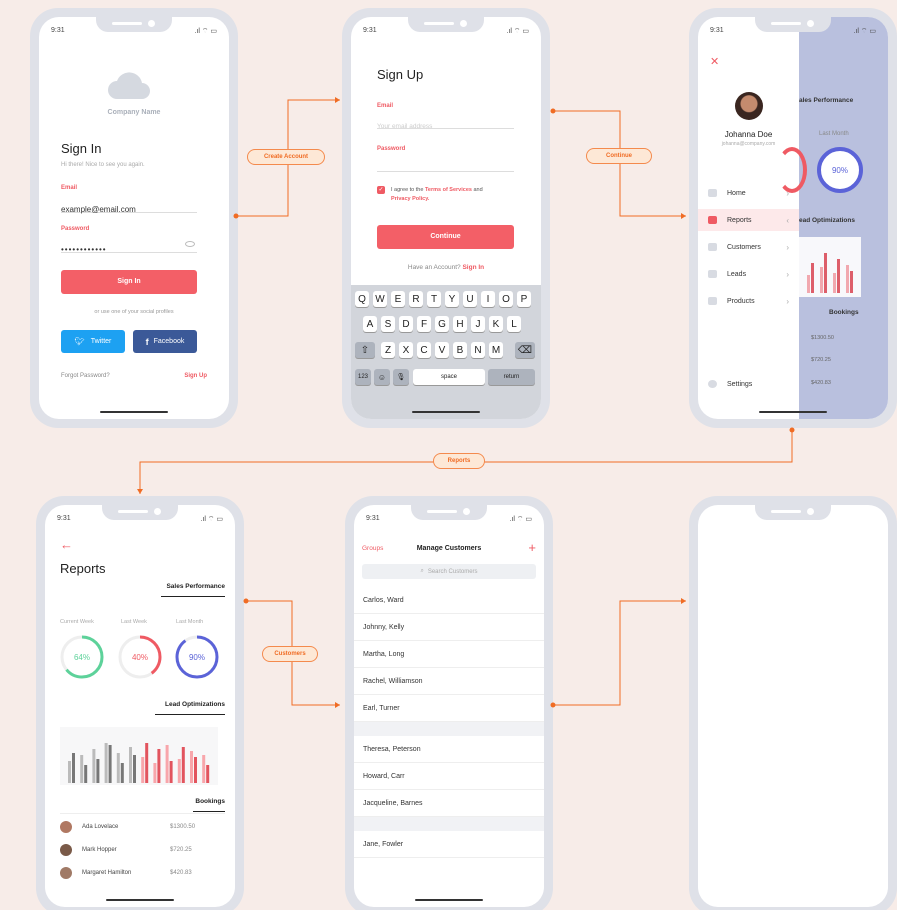 The height and width of the screenshot is (910, 897). What do you see at coordinates (459, 461) in the screenshot?
I see `flow-label-reports: Reports` at bounding box center [459, 461].